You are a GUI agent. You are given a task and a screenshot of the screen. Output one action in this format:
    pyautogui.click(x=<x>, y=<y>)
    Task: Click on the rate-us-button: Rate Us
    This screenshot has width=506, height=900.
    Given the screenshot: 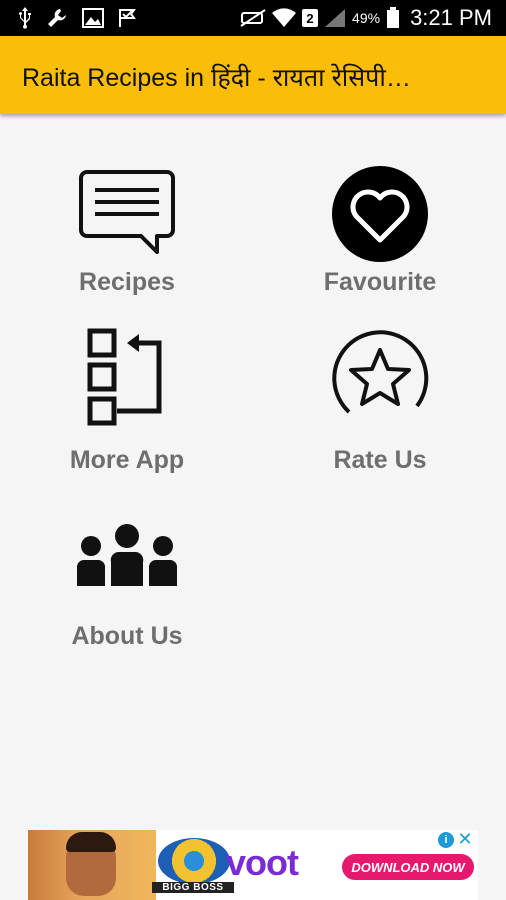 What is the action you would take?
    pyautogui.click(x=380, y=408)
    